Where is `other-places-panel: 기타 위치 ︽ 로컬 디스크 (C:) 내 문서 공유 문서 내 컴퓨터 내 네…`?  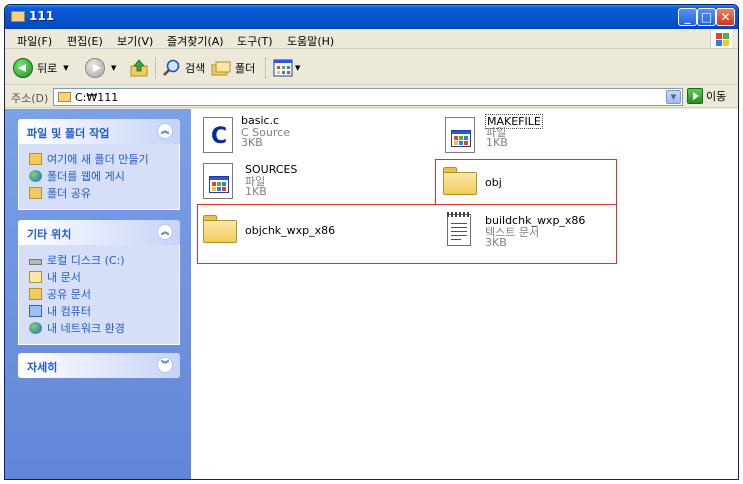
other-places-panel: 기타 위치 ︽ 로컬 디스크 (C:) 내 문서 공유 문서 내 컴퓨터 내 네… is located at coordinates (99, 282).